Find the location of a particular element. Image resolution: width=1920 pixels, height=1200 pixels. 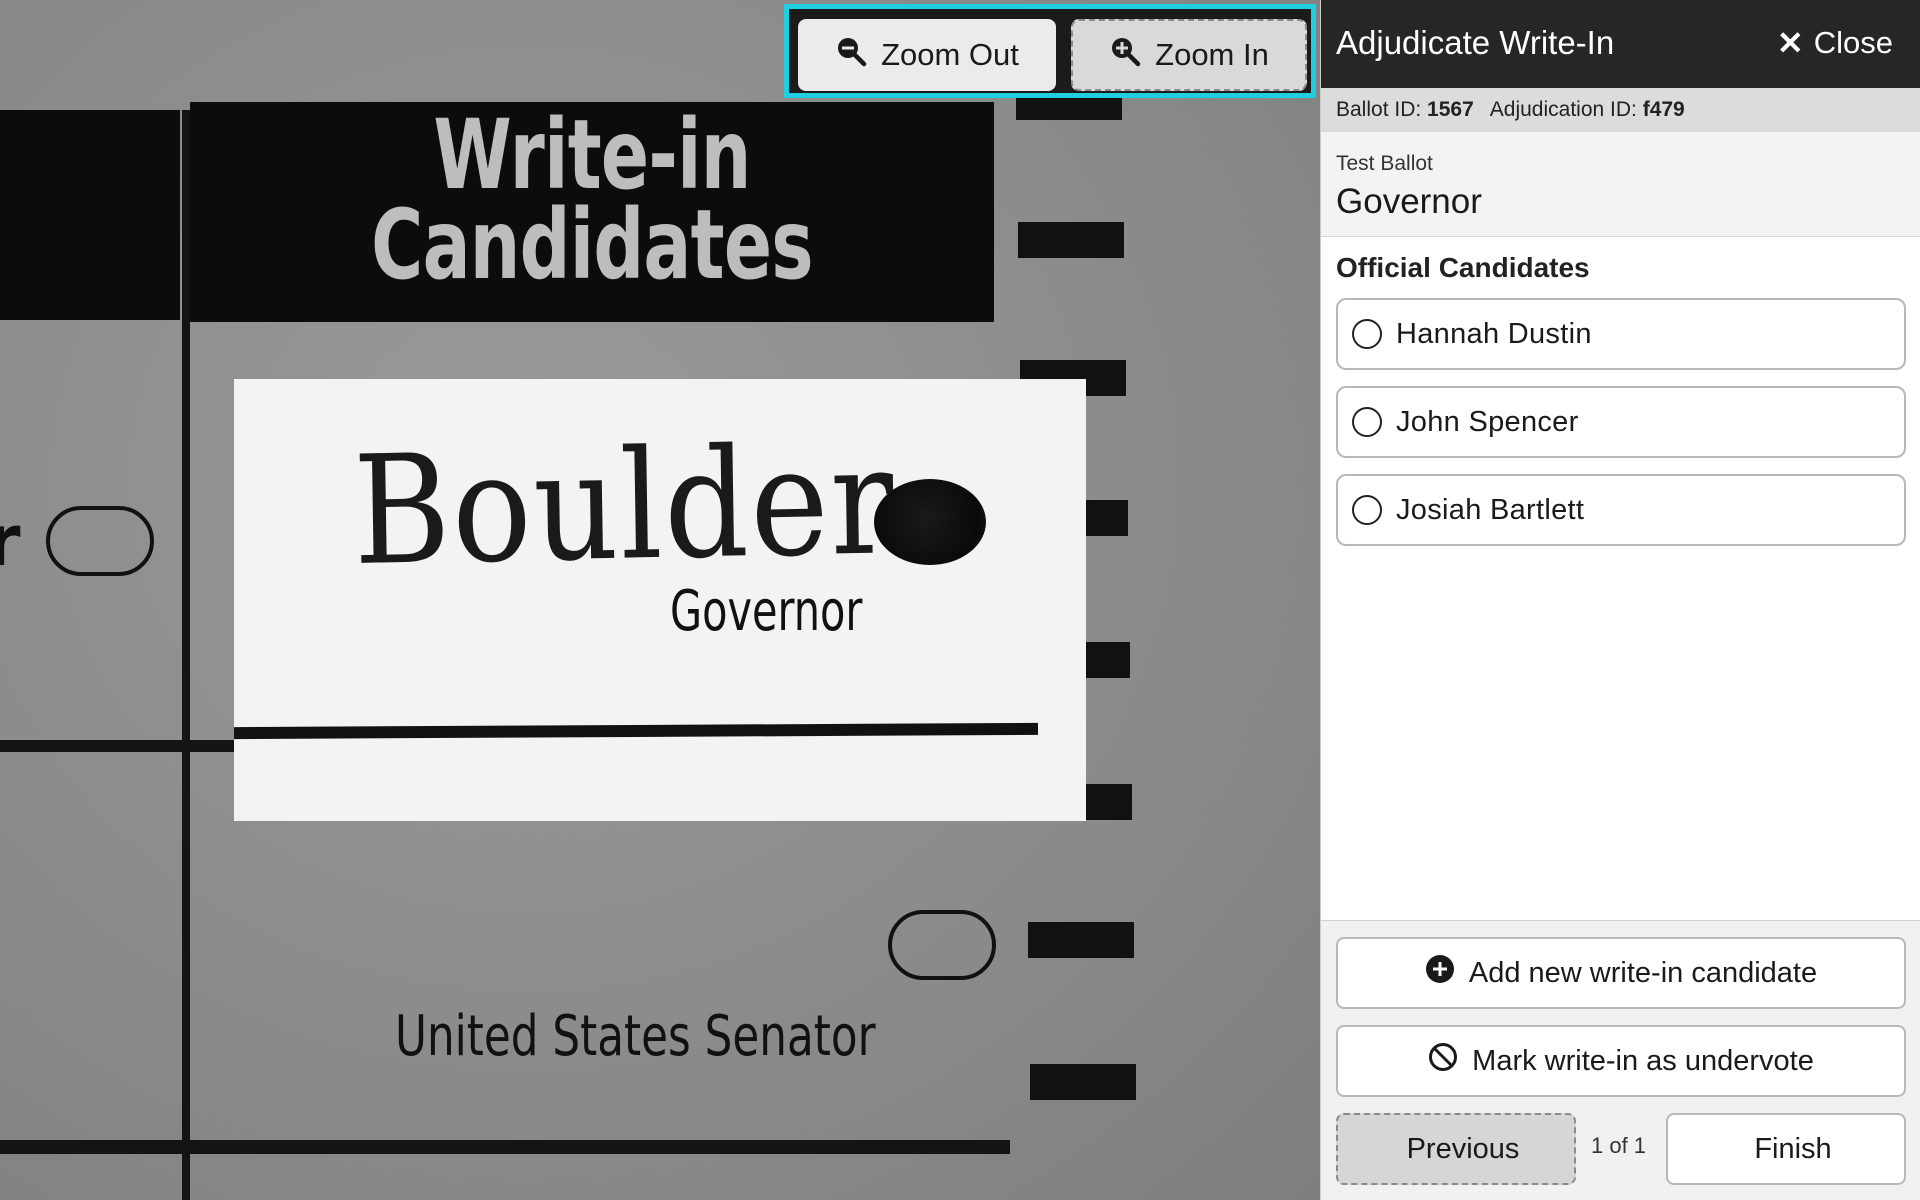

ballot-column-header-left is located at coordinates (90, 215).